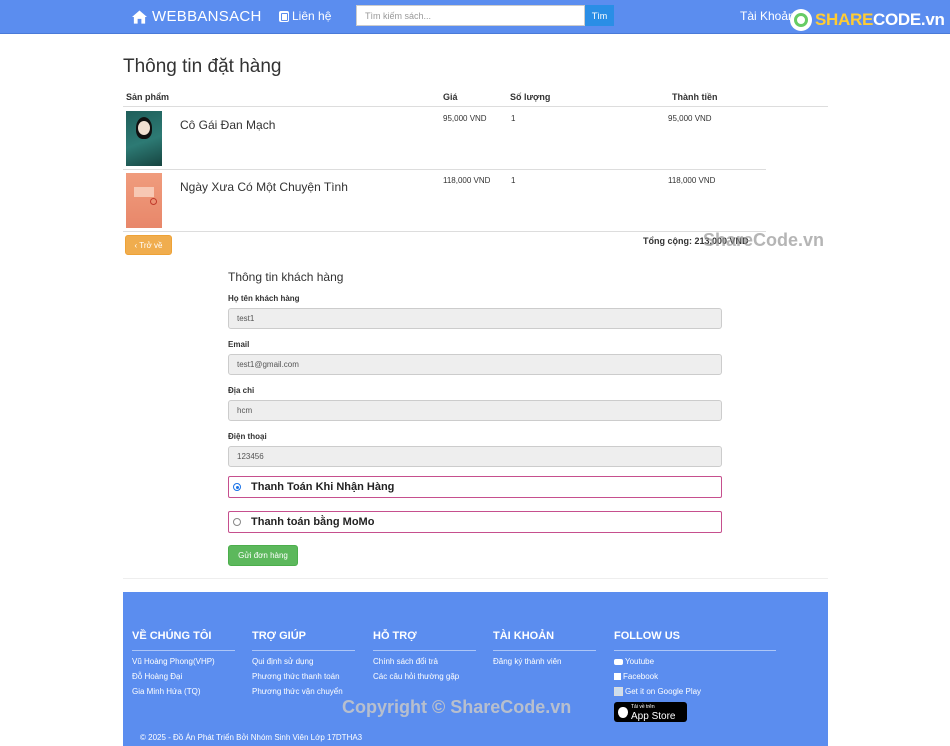 This screenshot has height=746, width=950. Describe the element at coordinates (183, 676) in the screenshot. I see `footer-link: Đỗ Hoàng Đại` at that location.